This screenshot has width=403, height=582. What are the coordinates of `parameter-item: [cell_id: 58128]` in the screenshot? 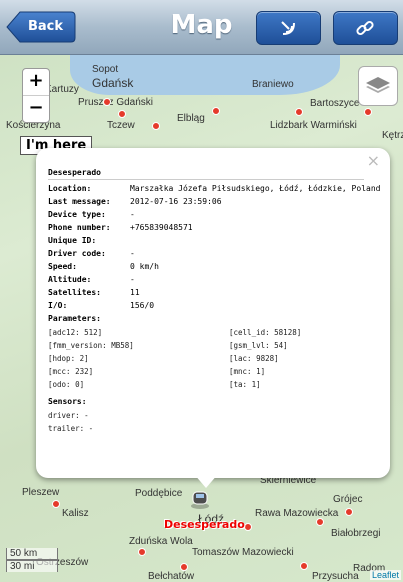 It's located at (265, 332).